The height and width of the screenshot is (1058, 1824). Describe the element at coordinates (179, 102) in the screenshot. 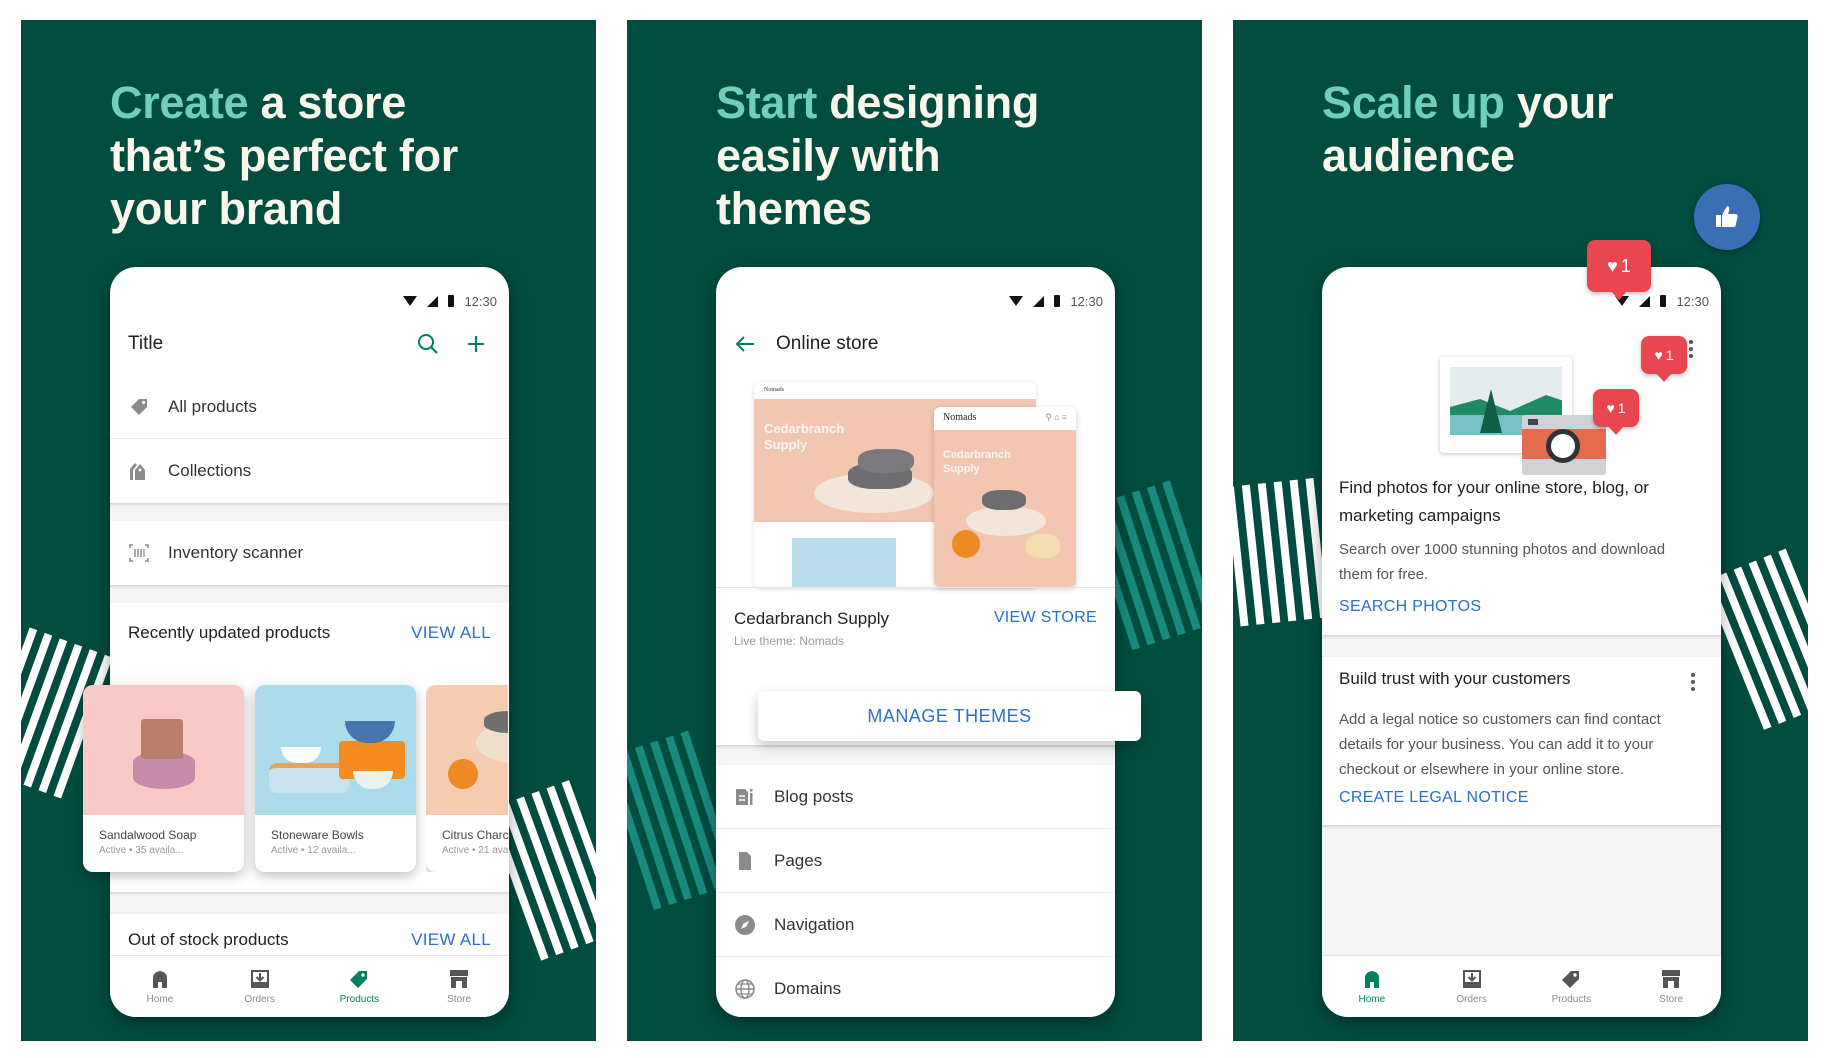

I see `headline-accent: Create` at that location.